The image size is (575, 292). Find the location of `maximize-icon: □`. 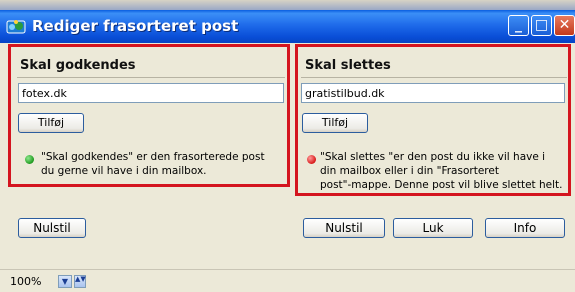

maximize-icon: □ is located at coordinates (541, 25).